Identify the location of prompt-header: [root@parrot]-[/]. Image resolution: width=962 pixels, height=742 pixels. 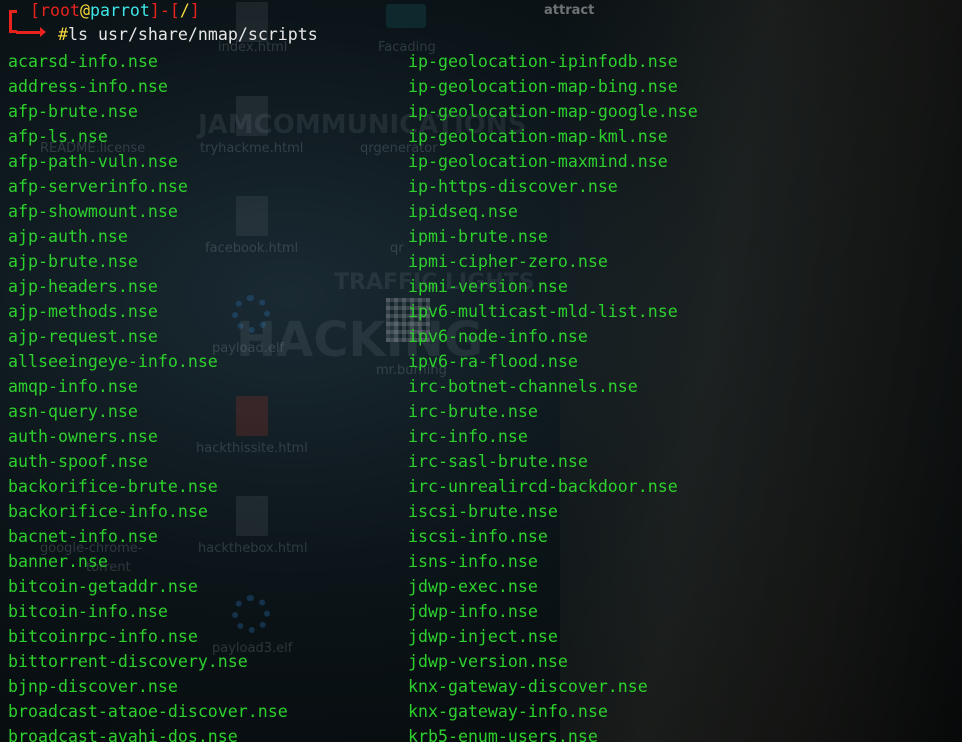
(103, 11).